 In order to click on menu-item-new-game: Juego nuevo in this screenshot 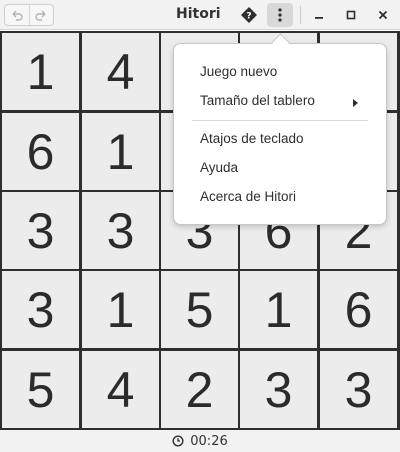, I will do `click(238, 71)`.